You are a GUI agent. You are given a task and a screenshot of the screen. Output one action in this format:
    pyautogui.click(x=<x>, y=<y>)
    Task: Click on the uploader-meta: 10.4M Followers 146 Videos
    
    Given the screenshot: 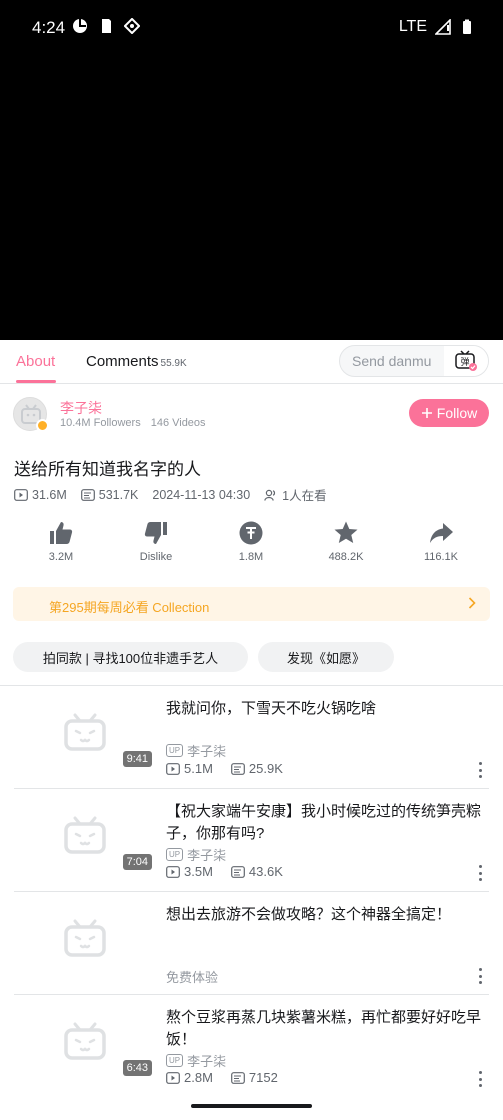 What is the action you would take?
    pyautogui.click(x=133, y=423)
    